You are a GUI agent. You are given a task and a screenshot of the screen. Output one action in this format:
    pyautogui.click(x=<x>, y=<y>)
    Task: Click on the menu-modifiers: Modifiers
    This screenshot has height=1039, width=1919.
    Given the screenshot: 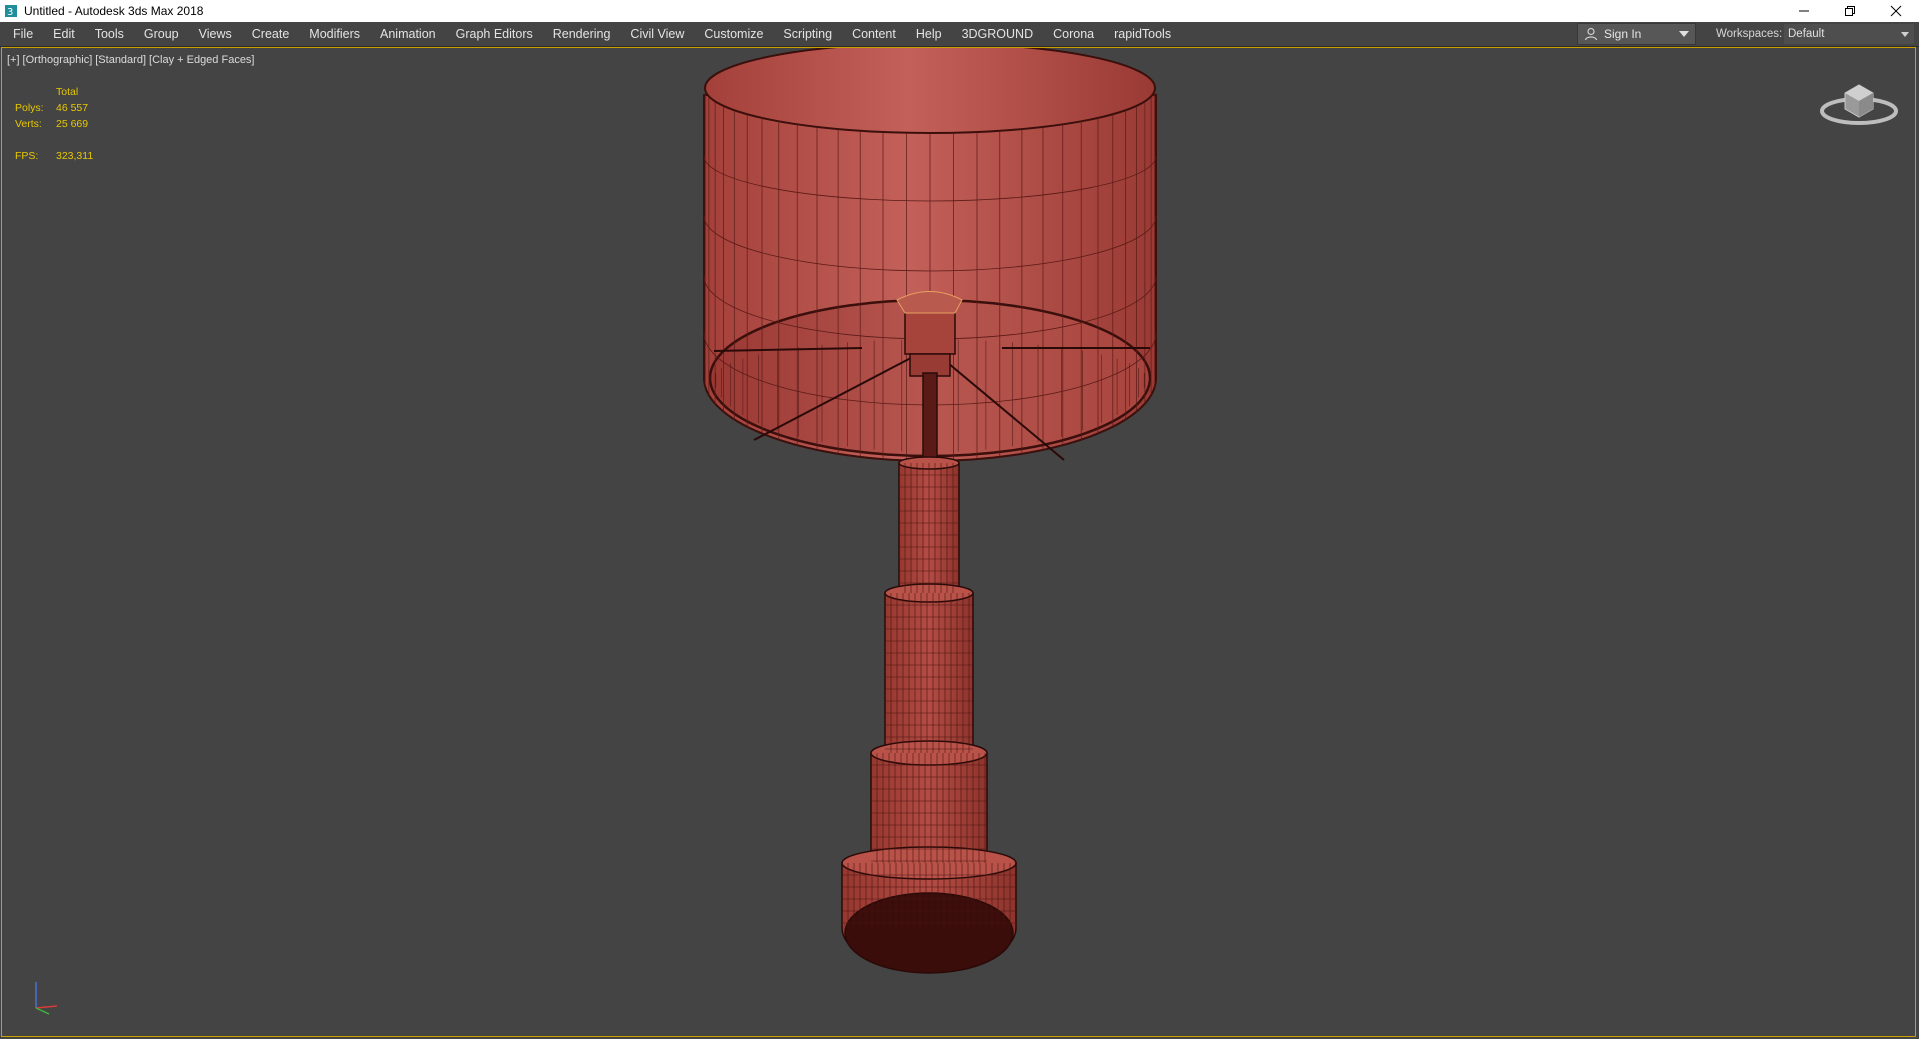 What is the action you would take?
    pyautogui.click(x=334, y=34)
    